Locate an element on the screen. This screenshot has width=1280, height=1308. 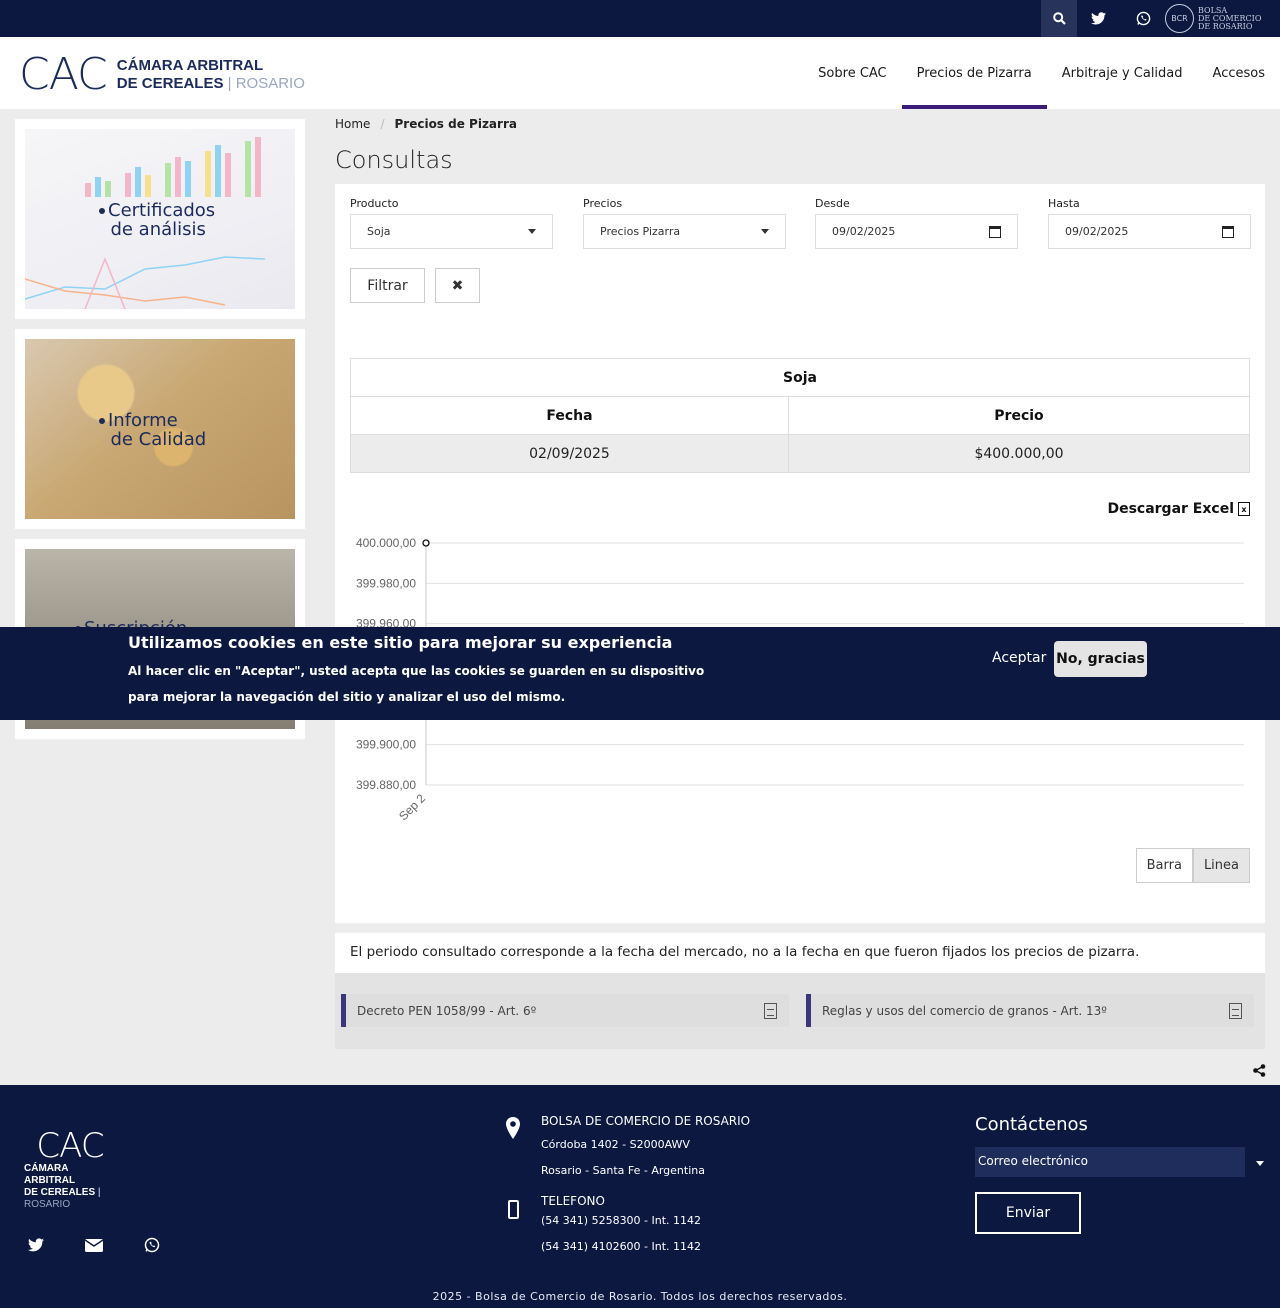
nav-sobre-cac: Sobre CAC is located at coordinates (852, 73).